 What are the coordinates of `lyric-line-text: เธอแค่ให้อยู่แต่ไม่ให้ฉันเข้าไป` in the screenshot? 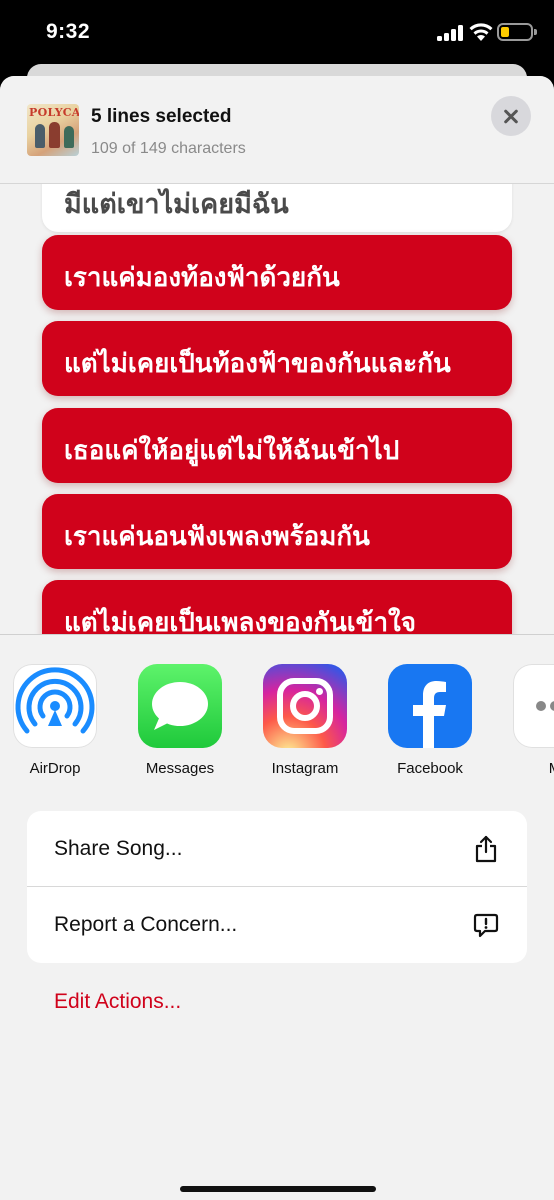 It's located at (232, 450).